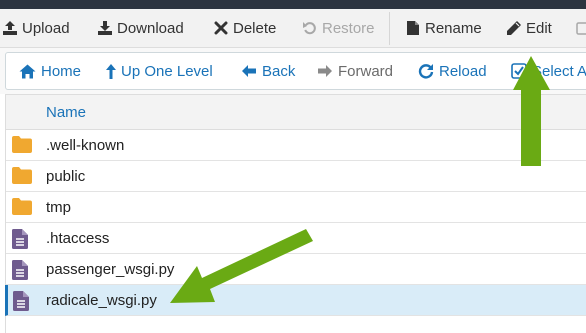 This screenshot has height=333, width=586. I want to click on more-toolbar-button, so click(581, 28).